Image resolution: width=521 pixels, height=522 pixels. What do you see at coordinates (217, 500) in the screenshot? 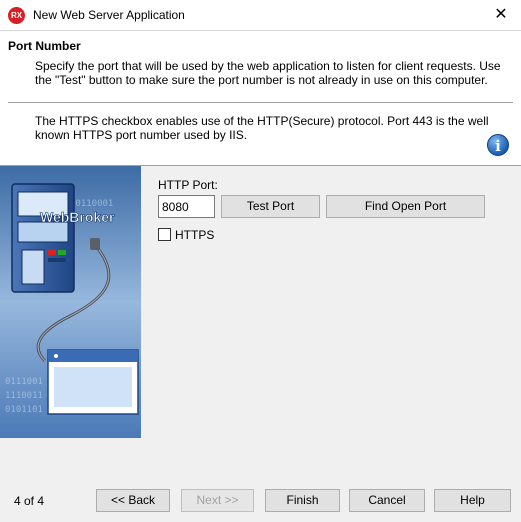
I see `next-button: Next >>` at bounding box center [217, 500].